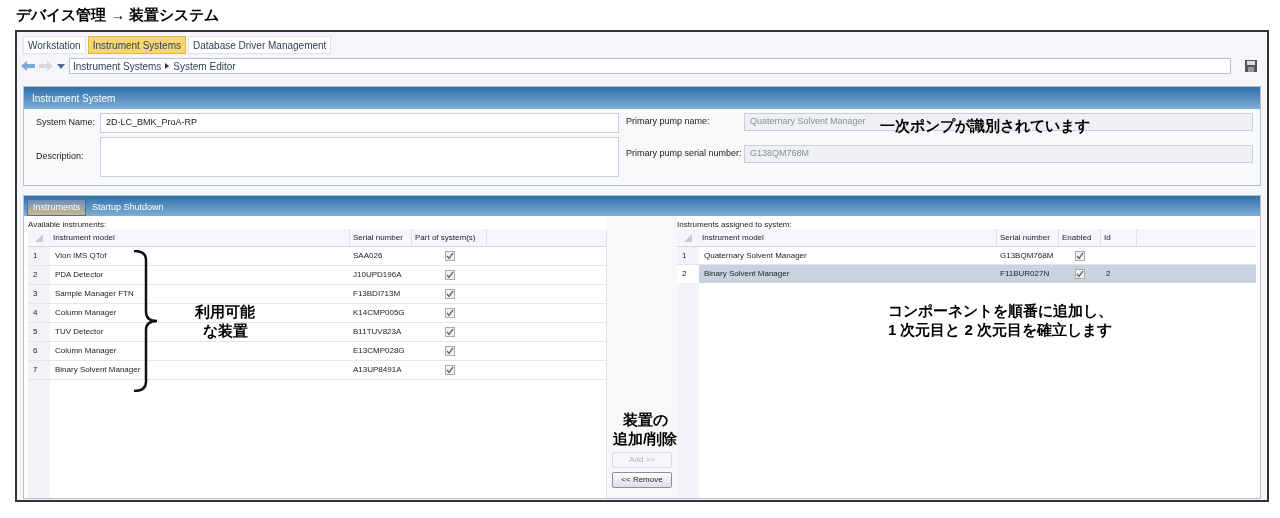 This screenshot has width=1280, height=518. Describe the element at coordinates (61, 66) in the screenshot. I see `dropdown-icon` at that location.